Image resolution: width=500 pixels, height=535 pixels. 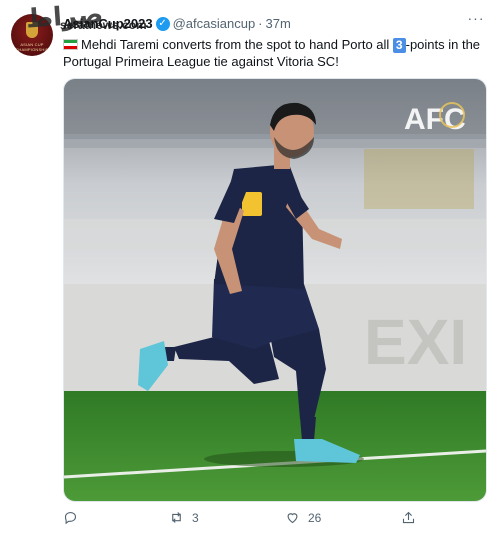 What do you see at coordinates (70, 518) in the screenshot?
I see `reply-icon` at bounding box center [70, 518].